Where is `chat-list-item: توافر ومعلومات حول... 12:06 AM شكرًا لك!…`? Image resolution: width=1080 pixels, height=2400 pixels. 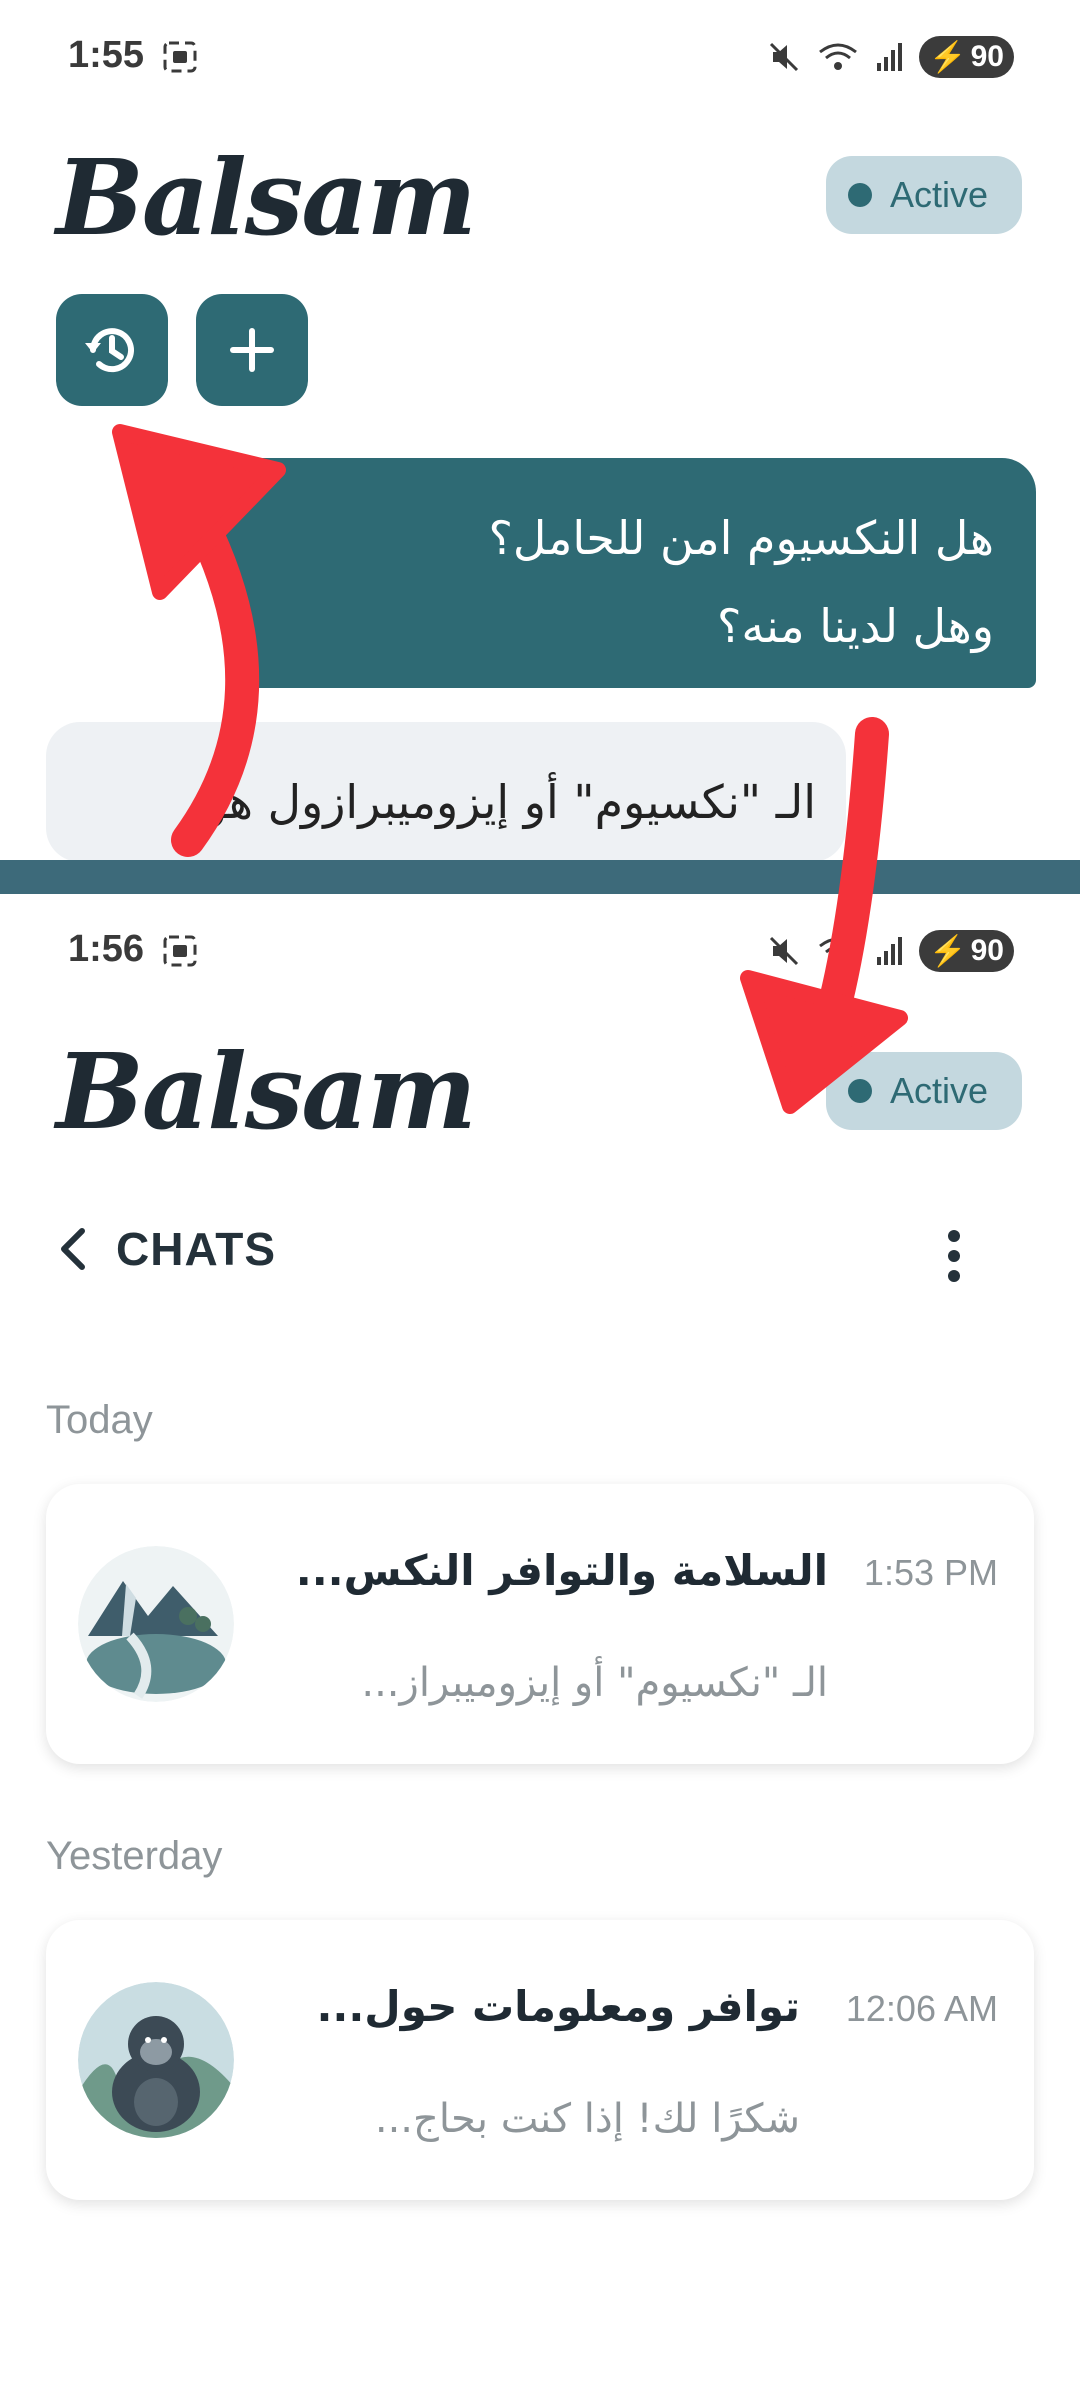
chat-list-item: توافر ومعلومات حول... 12:06 AM شكرًا لك!… is located at coordinates (540, 2060).